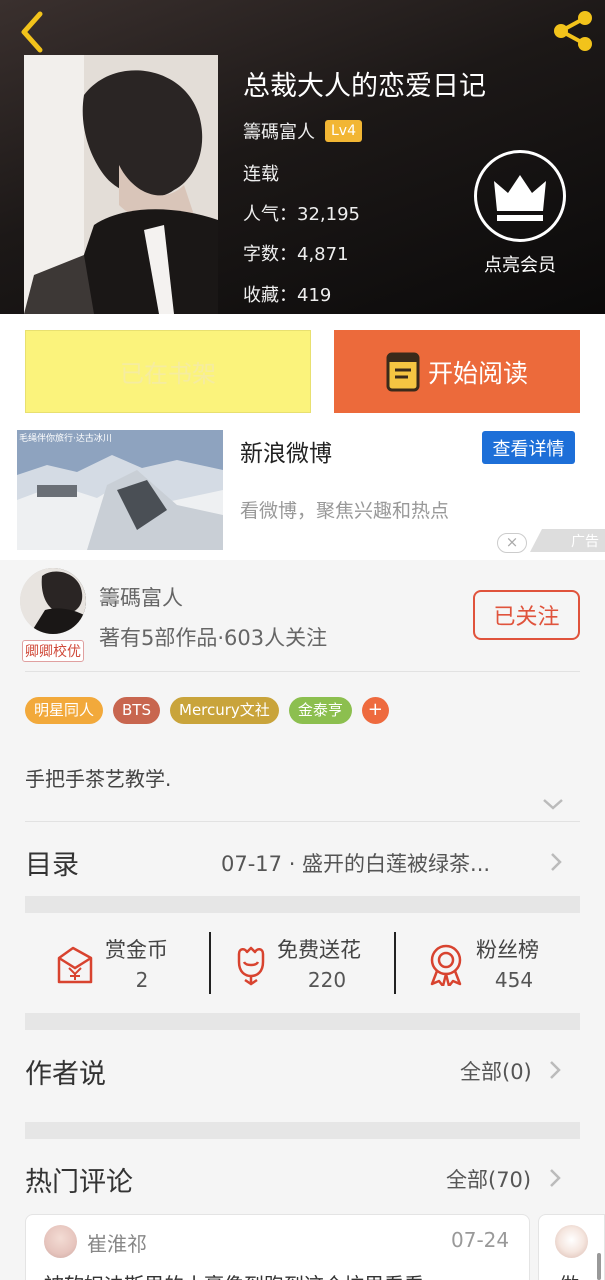  I want to click on book-cover-image, so click(121, 184).